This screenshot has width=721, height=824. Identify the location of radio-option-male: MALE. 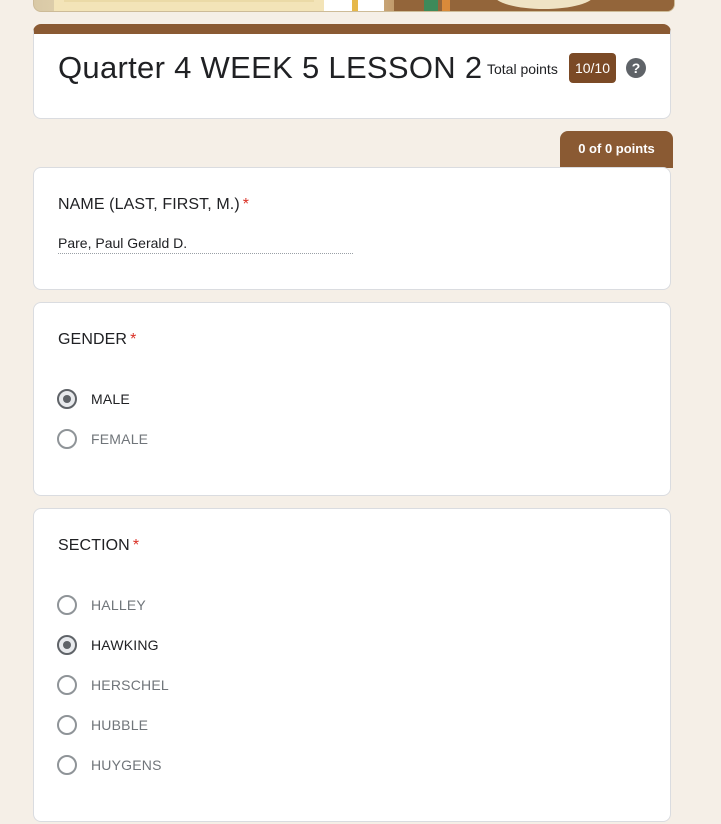
(93, 399).